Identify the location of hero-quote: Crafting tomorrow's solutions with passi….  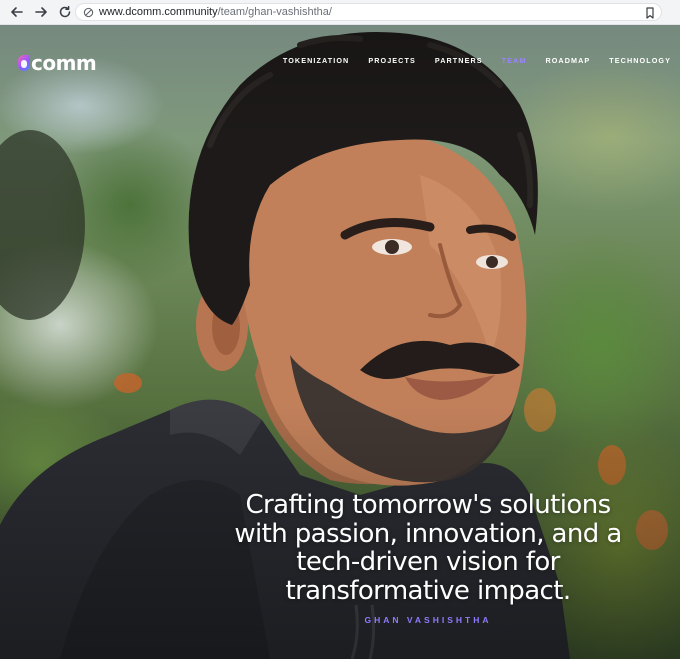
(428, 548).